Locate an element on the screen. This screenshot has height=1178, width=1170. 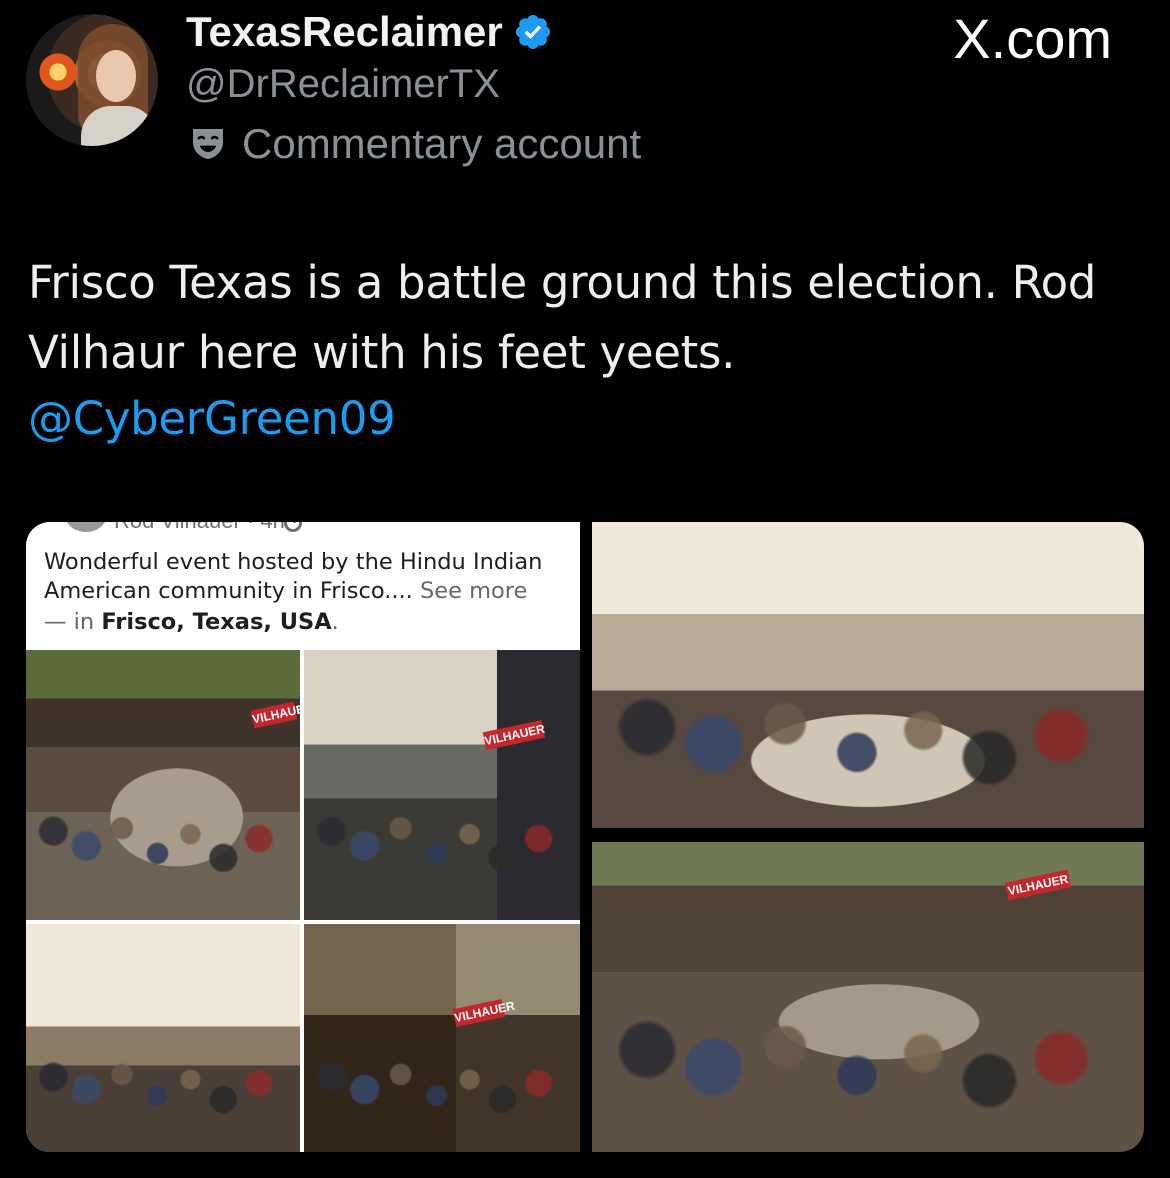
fb-photo-1: VILHAUER is located at coordinates (163, 785).